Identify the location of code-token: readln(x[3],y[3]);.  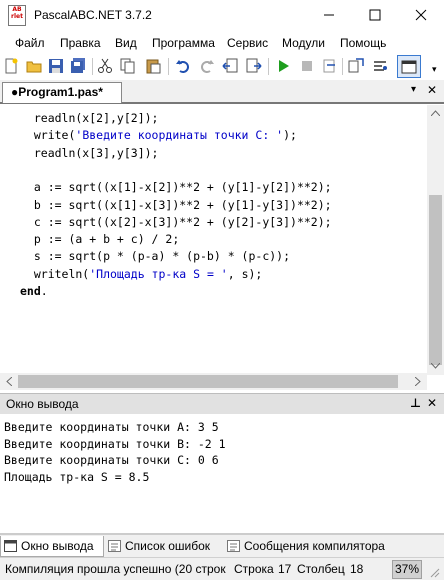
(89, 152).